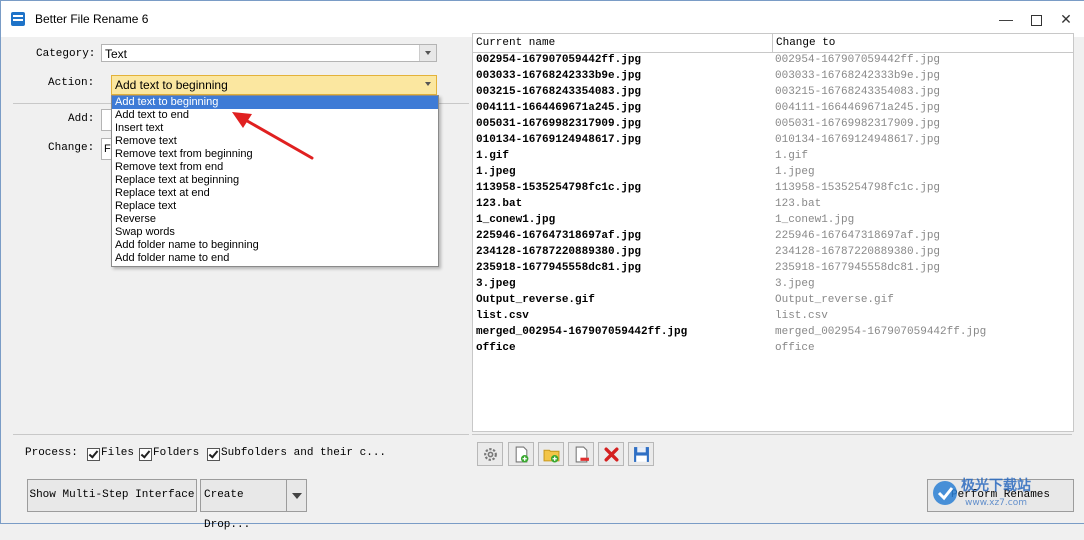 The height and width of the screenshot is (540, 1084). I want to click on dropdown-item: Add folder name to beginning, so click(275, 245).